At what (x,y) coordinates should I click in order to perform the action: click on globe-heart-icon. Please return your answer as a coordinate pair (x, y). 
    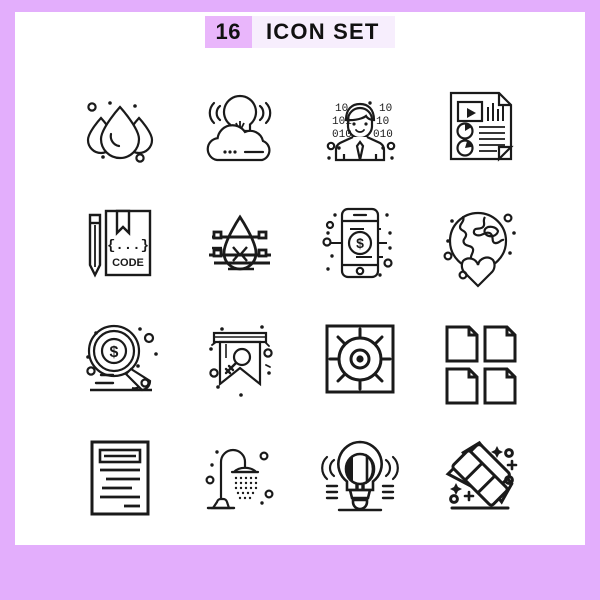
    Looking at the image, I should click on (479, 250).